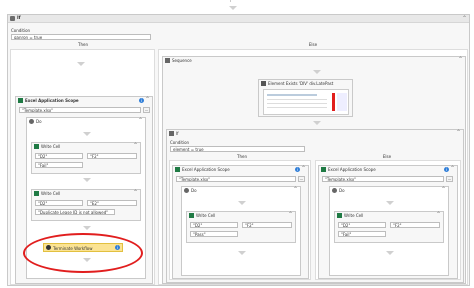 Image resolution: width=474 pixels, height=288 pixels. I want to click on element-exists-icon, so click(263, 83).